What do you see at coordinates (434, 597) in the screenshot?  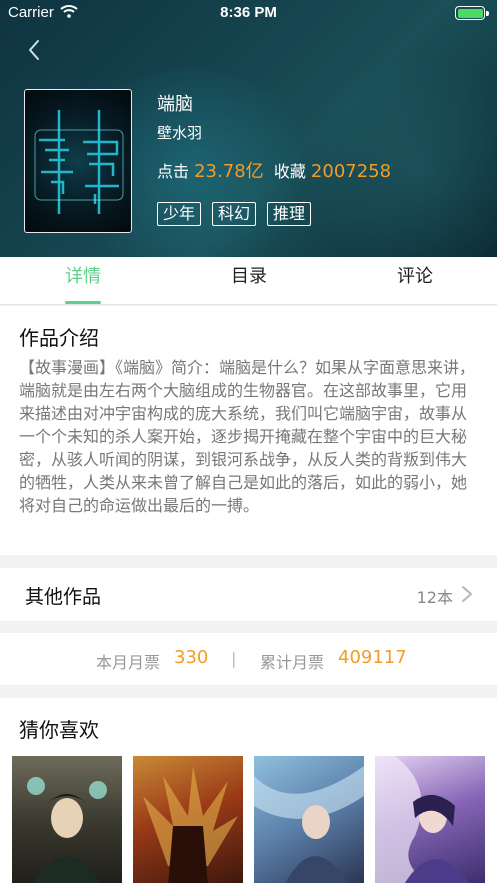 I see `other-works-count: 12本` at bounding box center [434, 597].